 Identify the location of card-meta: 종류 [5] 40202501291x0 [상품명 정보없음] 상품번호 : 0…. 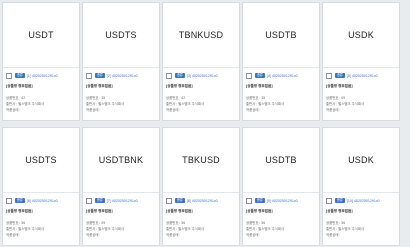
(361, 90).